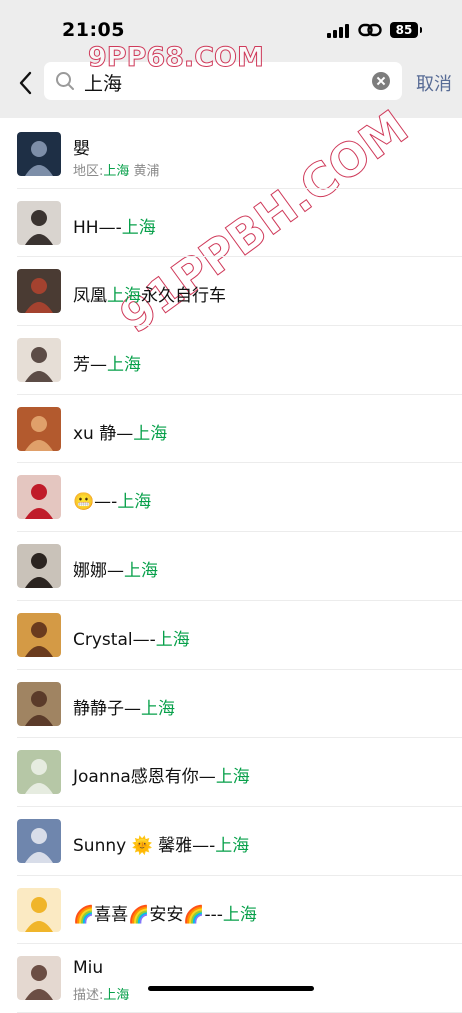 Image resolution: width=462 pixels, height=1013 pixels. I want to click on contact-result-row: Crystal—-上海, so click(231, 635).